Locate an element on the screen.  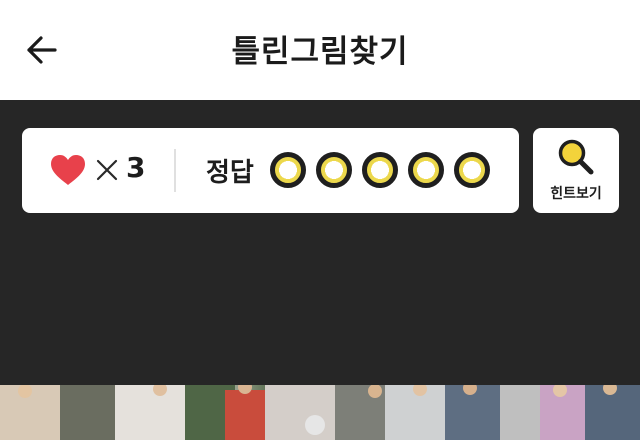
page-title: 틀린그림찾기 is located at coordinates (320, 52).